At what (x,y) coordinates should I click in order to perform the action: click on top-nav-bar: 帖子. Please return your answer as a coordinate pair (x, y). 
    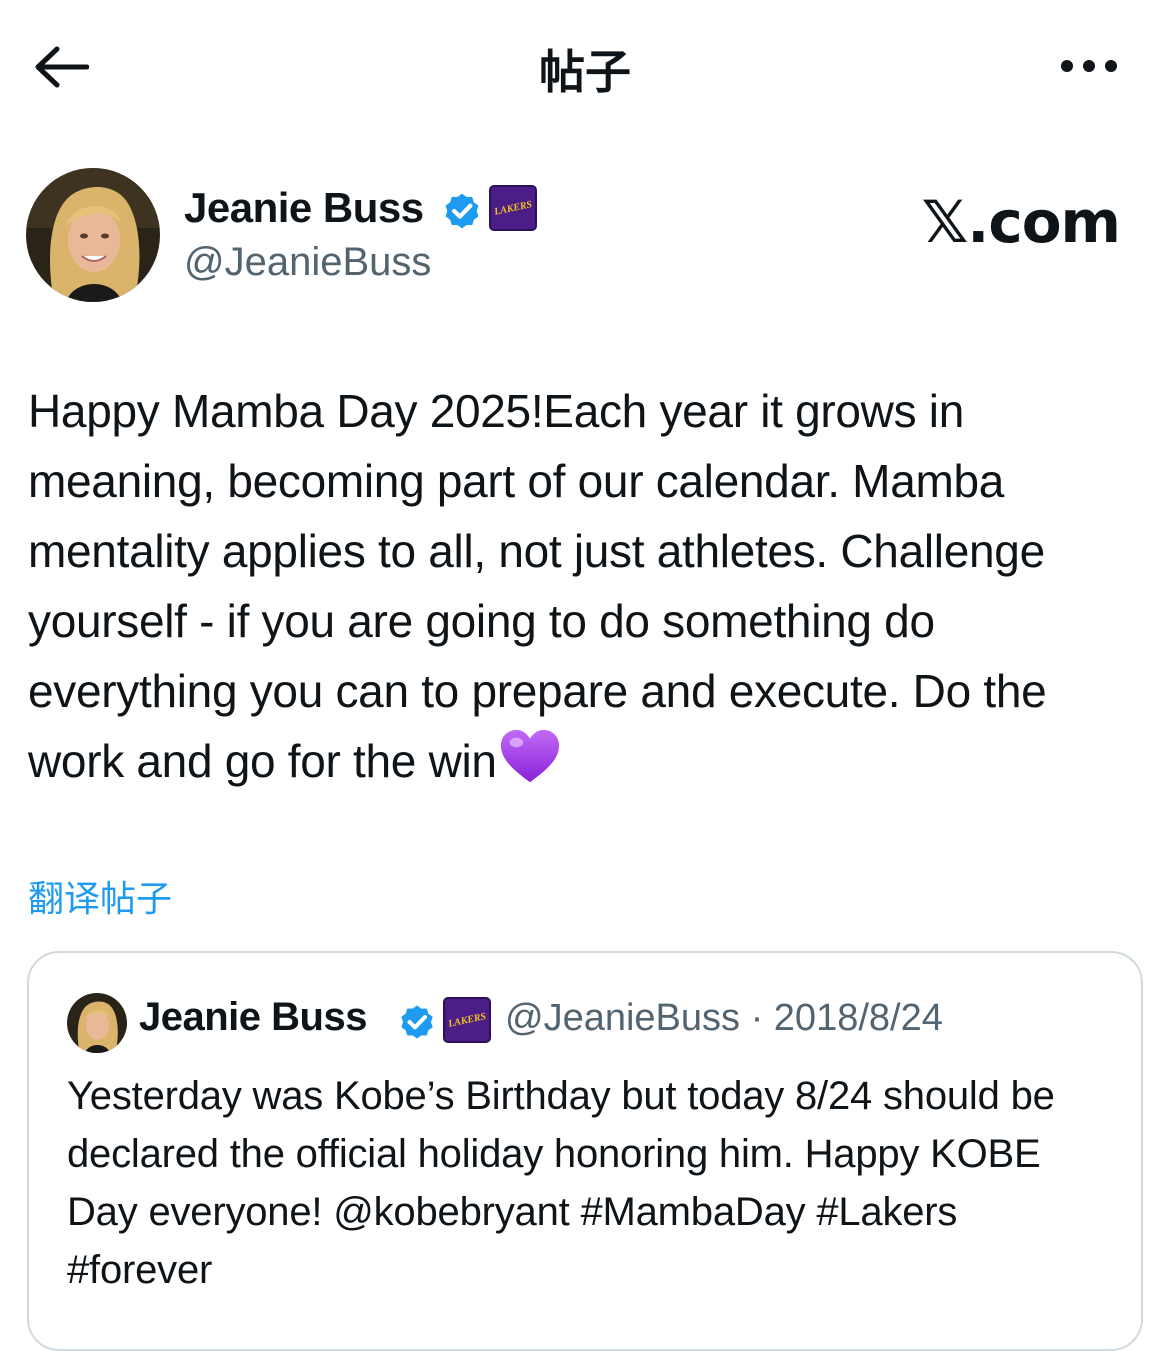
    Looking at the image, I should click on (585, 65).